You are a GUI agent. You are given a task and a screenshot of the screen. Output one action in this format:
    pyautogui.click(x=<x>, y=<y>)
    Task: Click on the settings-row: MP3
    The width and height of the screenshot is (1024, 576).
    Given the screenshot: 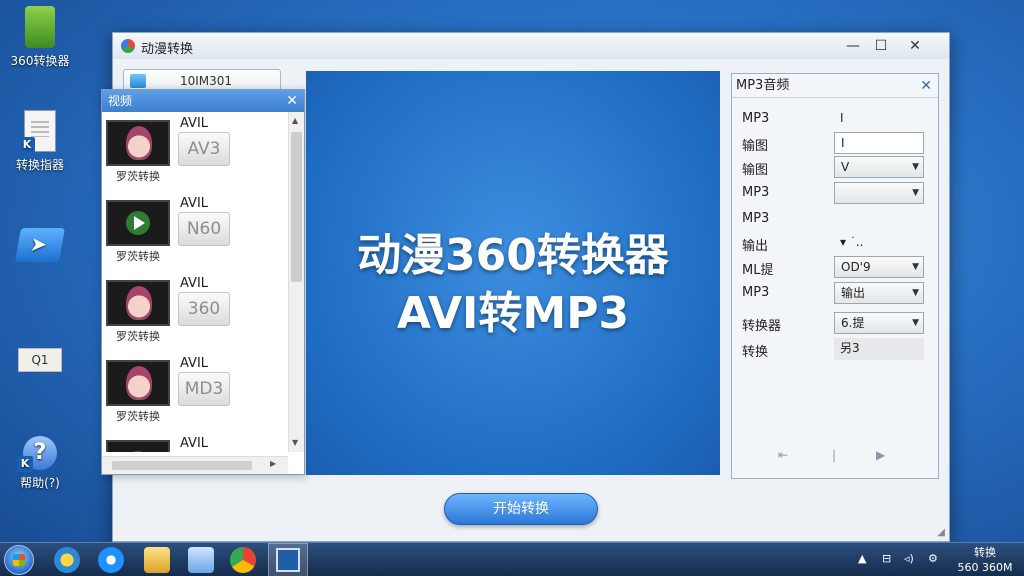 What is the action you would take?
    pyautogui.click(x=835, y=219)
    